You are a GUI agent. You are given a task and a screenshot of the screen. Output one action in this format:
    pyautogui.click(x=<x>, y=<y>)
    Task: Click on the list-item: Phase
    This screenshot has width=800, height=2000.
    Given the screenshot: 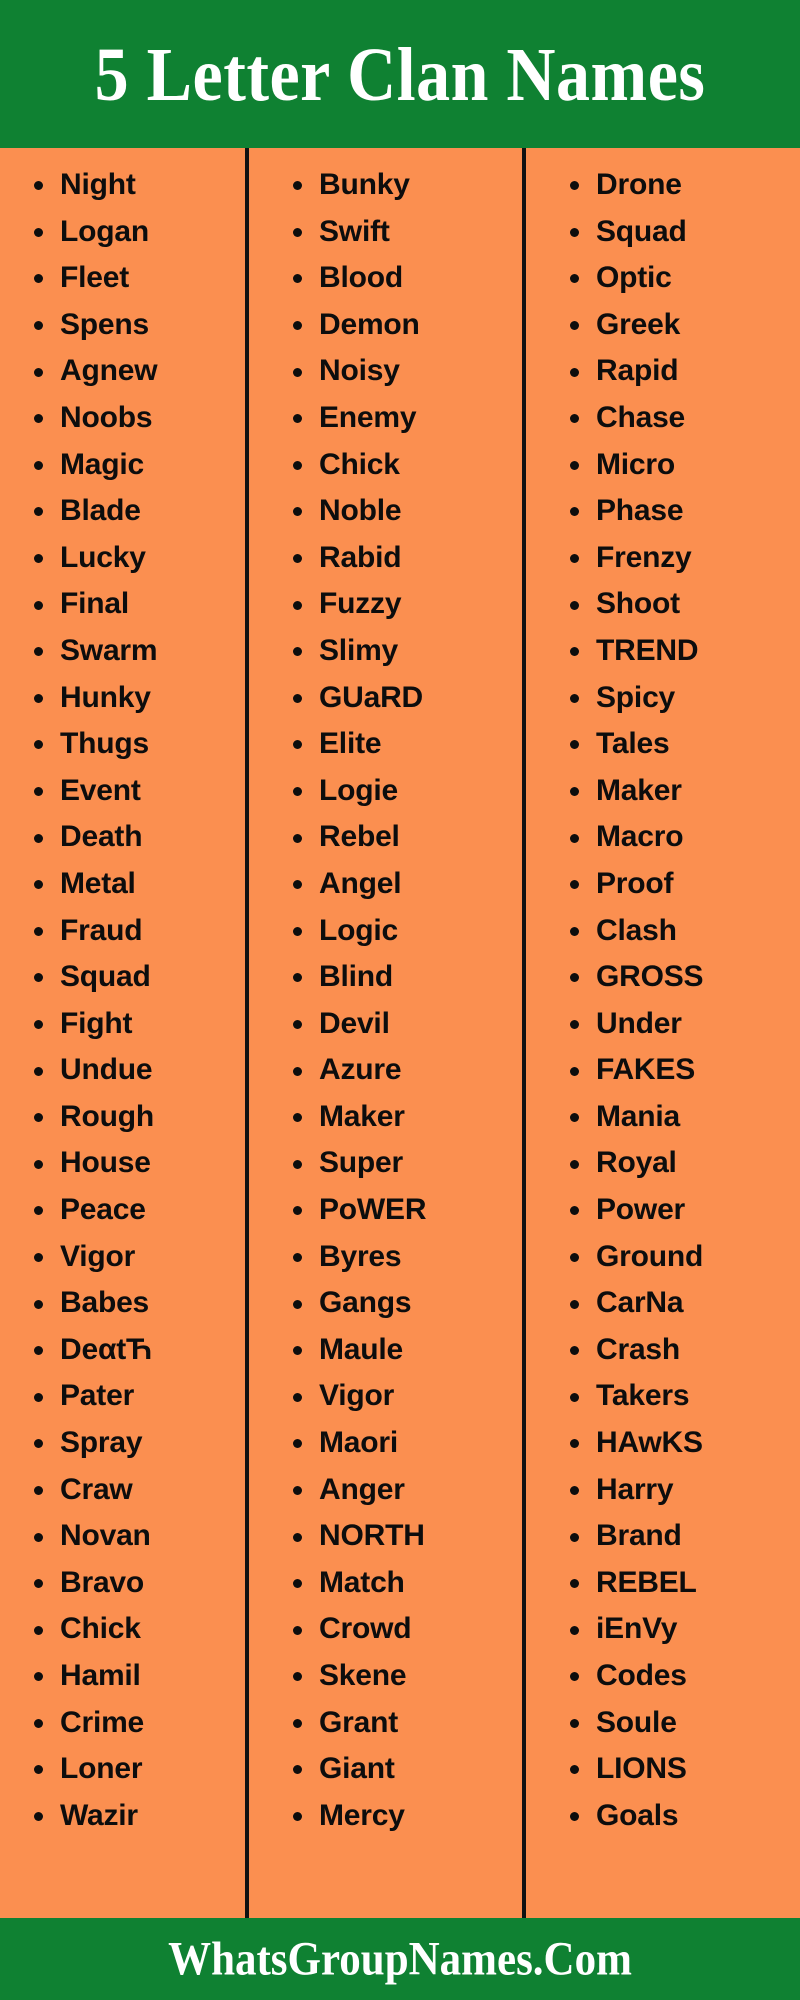 What is the action you would take?
    pyautogui.click(x=682, y=511)
    